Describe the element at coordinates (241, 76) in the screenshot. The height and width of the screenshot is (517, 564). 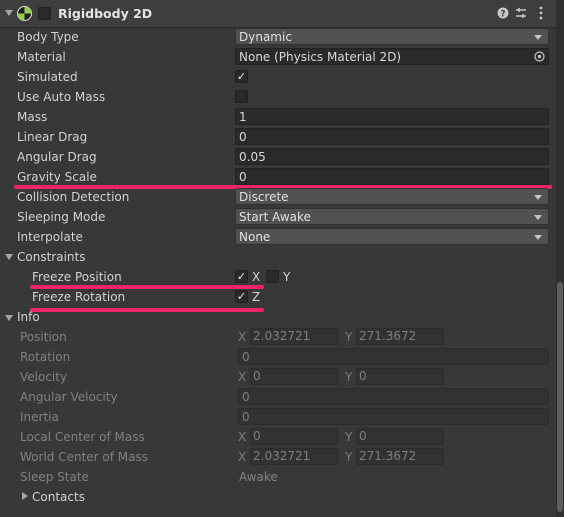
I see `simulated-checkbox: ✓` at that location.